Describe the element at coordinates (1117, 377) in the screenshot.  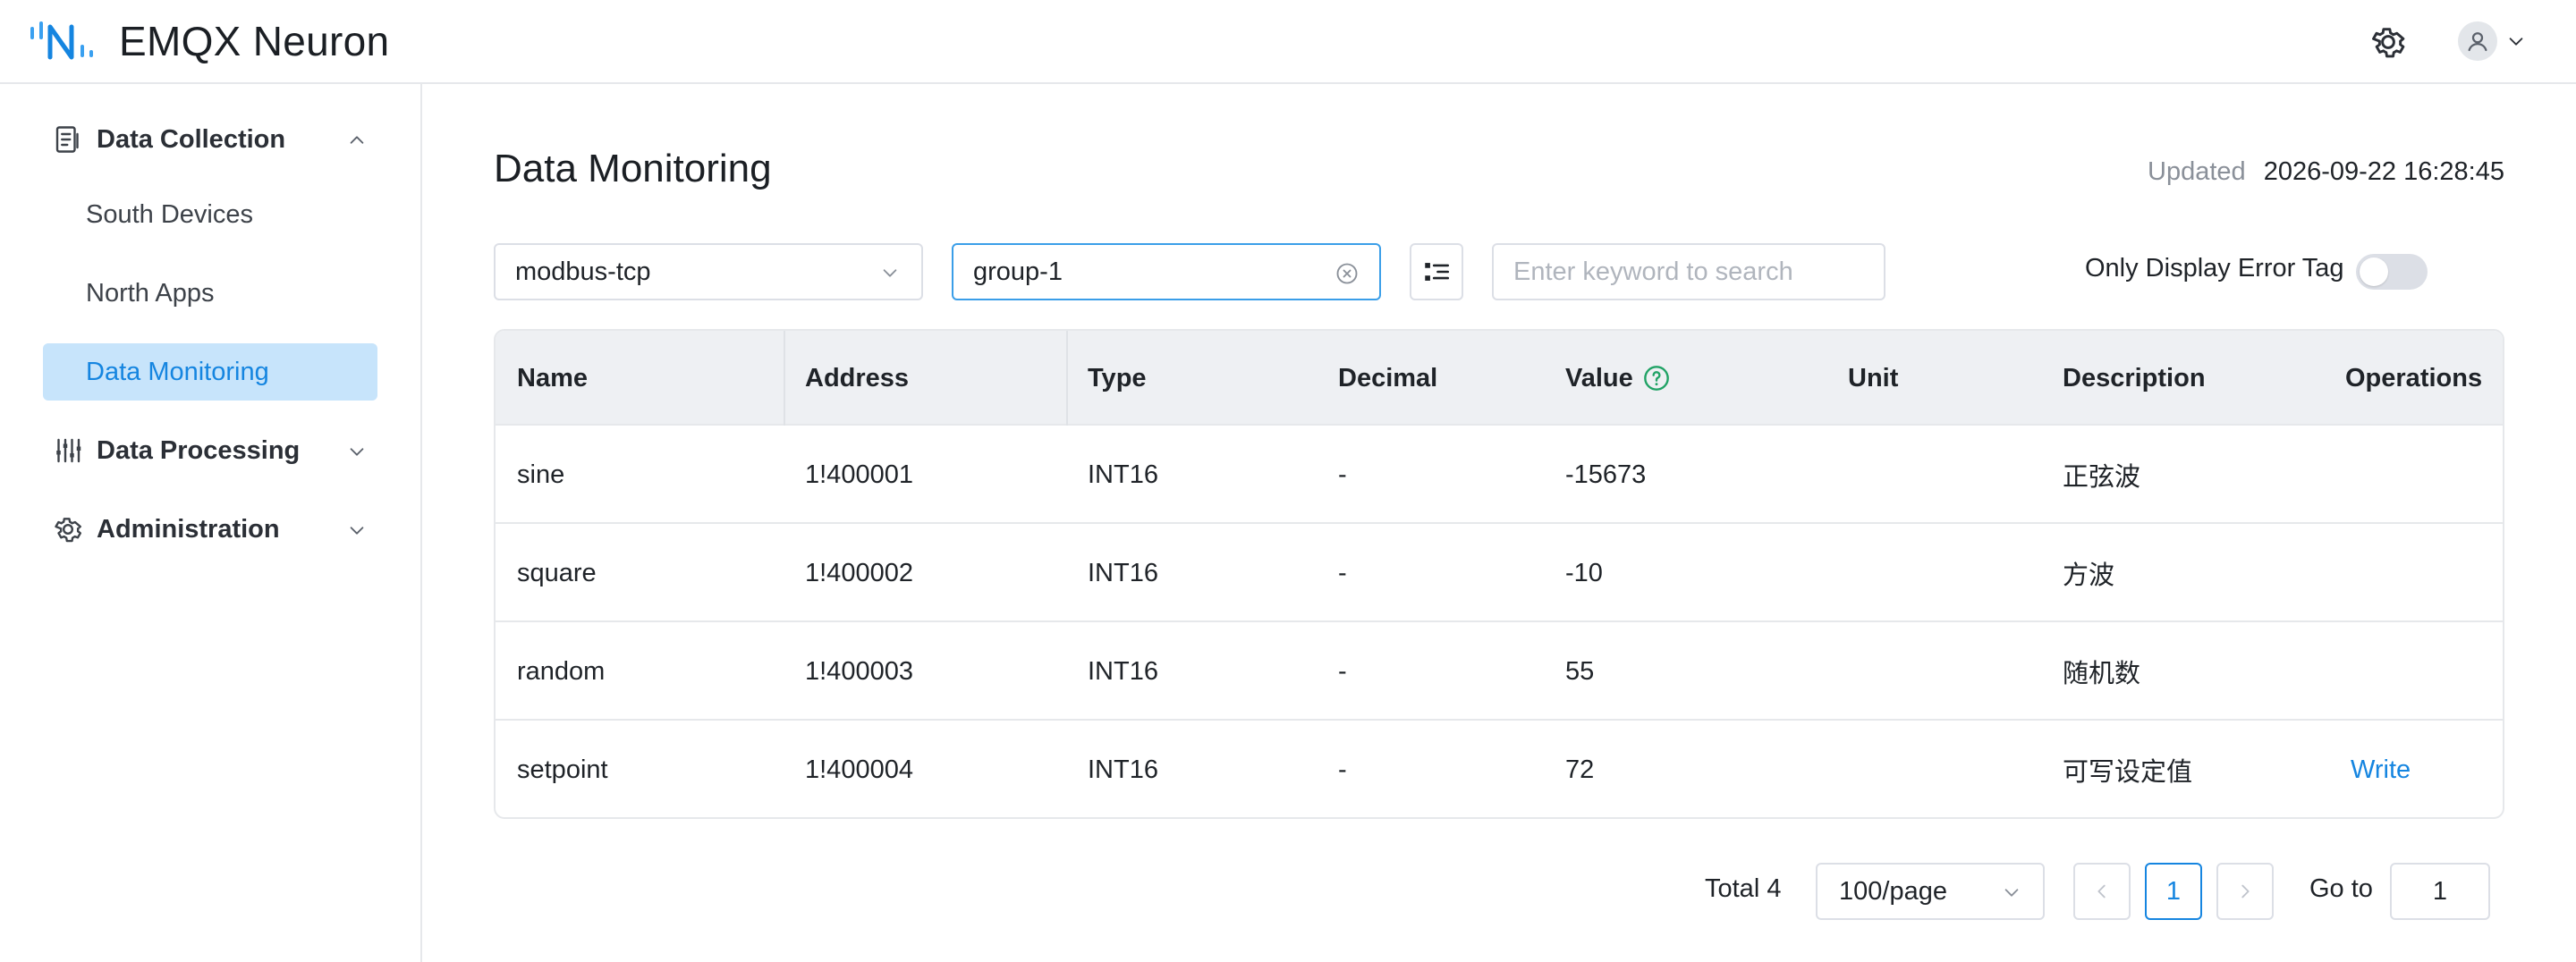
I see `column-header-type: Type` at that location.